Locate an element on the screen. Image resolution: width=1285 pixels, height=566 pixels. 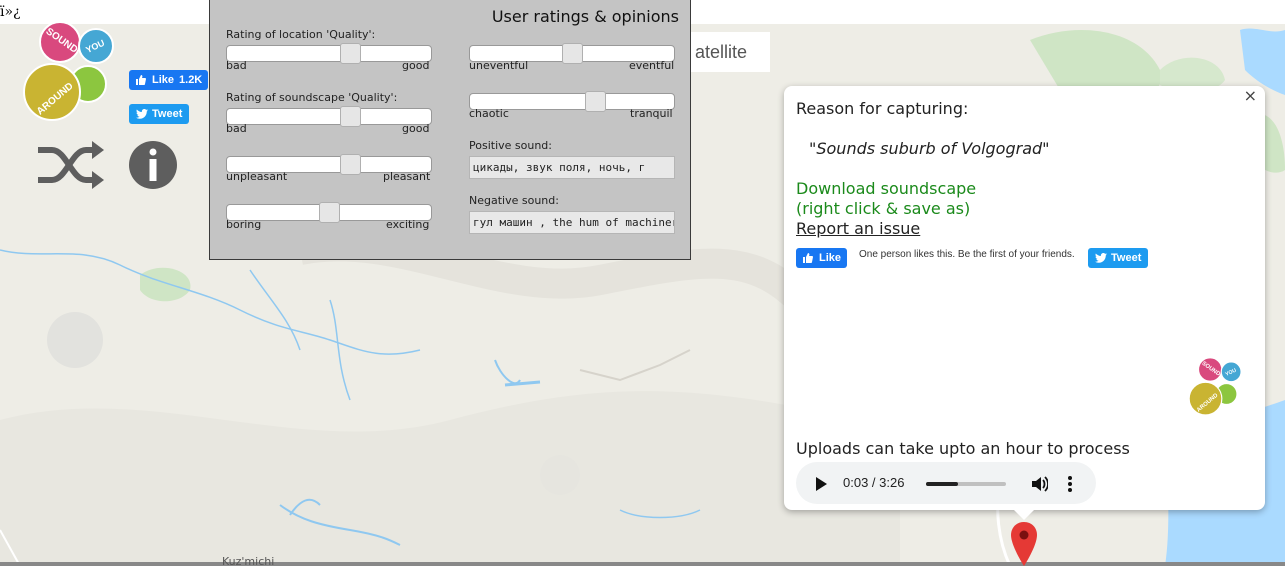
audio-player: 0:03 / 3:26 is located at coordinates (946, 483).